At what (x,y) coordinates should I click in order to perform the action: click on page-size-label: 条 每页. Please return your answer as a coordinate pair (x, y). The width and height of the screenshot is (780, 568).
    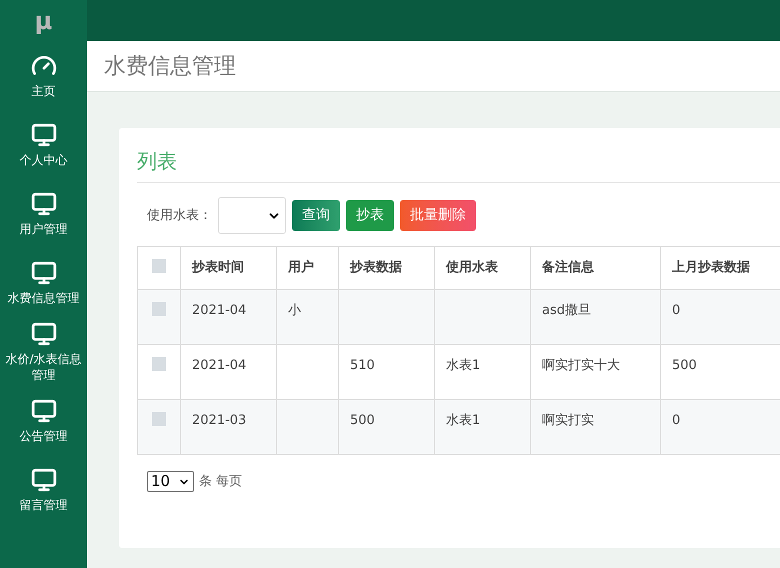
    Looking at the image, I should click on (220, 481).